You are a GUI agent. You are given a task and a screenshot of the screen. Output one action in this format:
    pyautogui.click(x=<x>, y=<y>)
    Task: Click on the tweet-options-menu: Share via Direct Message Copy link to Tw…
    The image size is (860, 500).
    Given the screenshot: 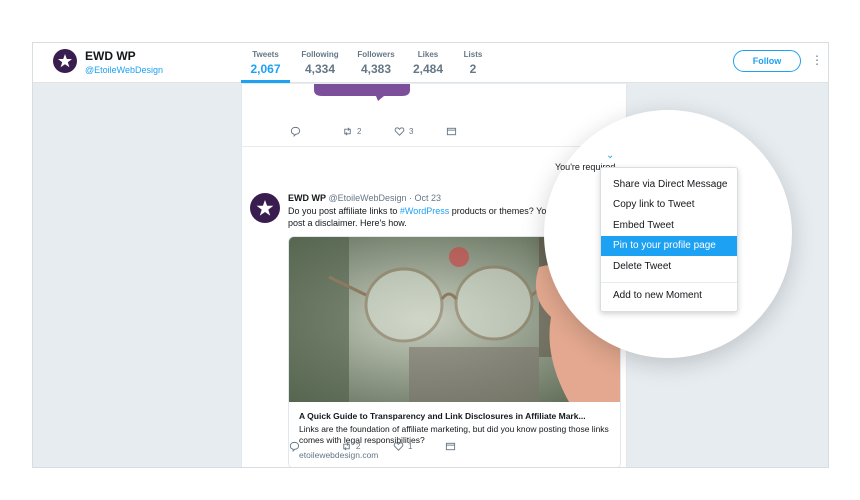 What is the action you would take?
    pyautogui.click(x=669, y=239)
    